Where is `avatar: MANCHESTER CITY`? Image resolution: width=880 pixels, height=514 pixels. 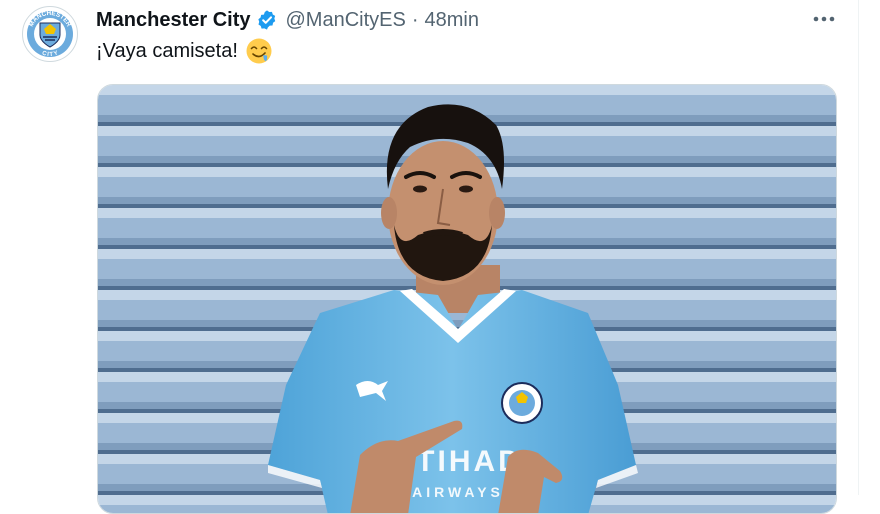
avatar: MANCHESTER CITY is located at coordinates (50, 34).